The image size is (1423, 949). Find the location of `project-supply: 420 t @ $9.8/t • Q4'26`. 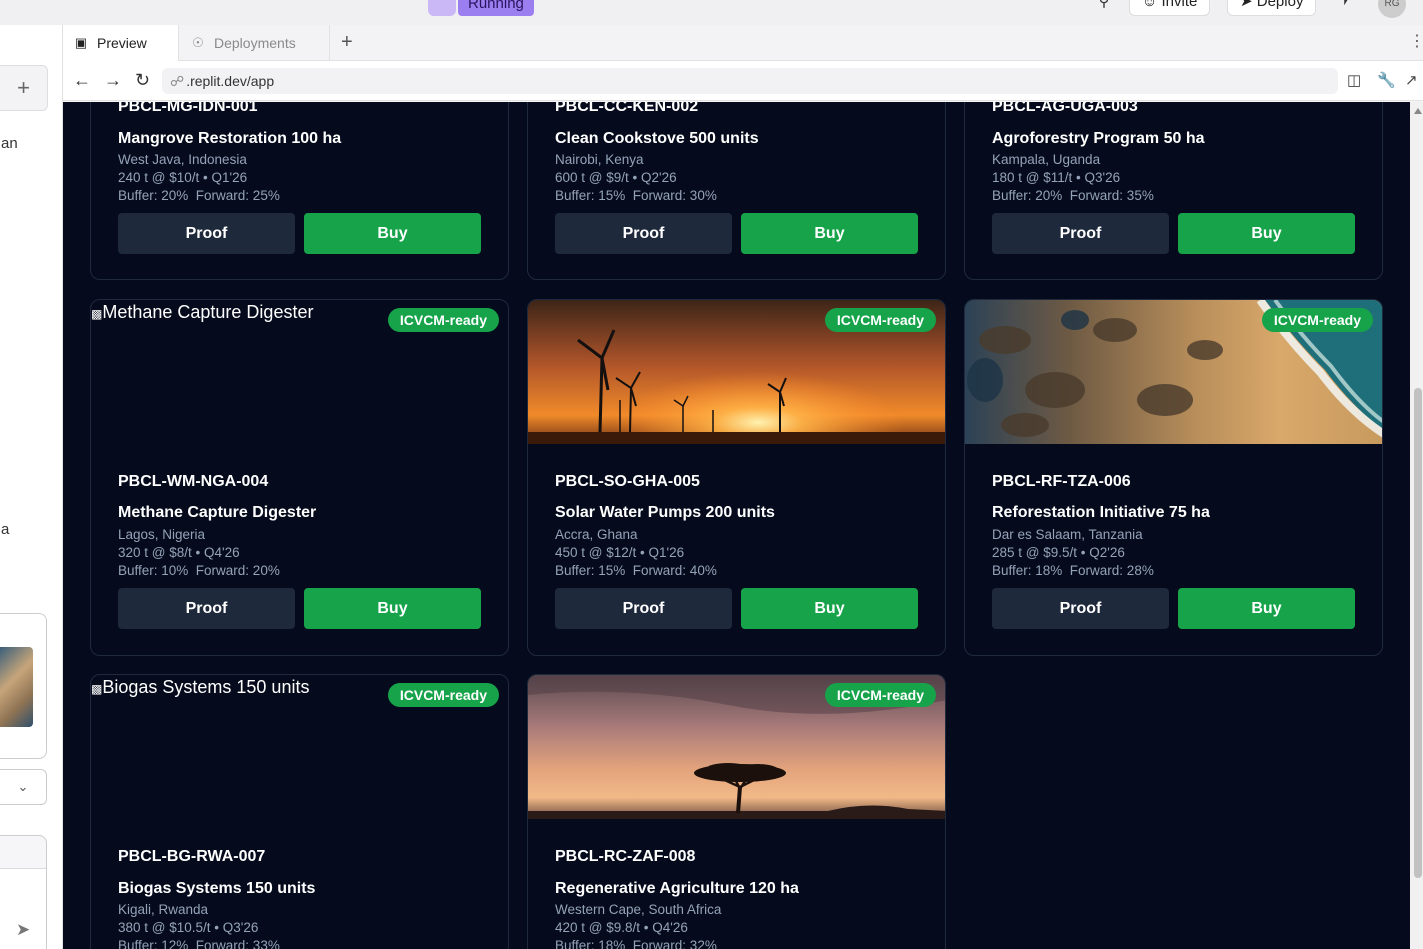

project-supply: 420 t @ $9.8/t • Q4'26 is located at coordinates (621, 927).